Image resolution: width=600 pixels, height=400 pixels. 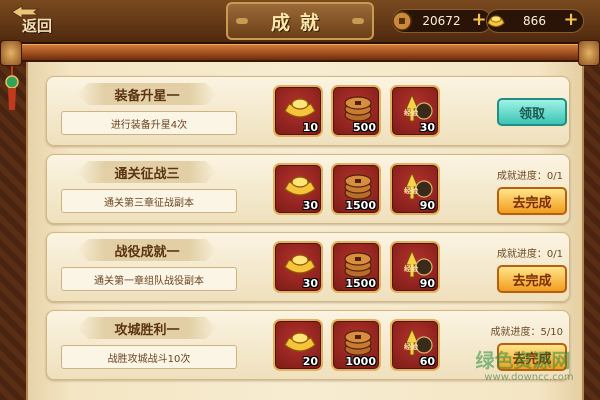 What do you see at coordinates (147, 94) in the screenshot?
I see `achievement-title: 装备升星一` at bounding box center [147, 94].